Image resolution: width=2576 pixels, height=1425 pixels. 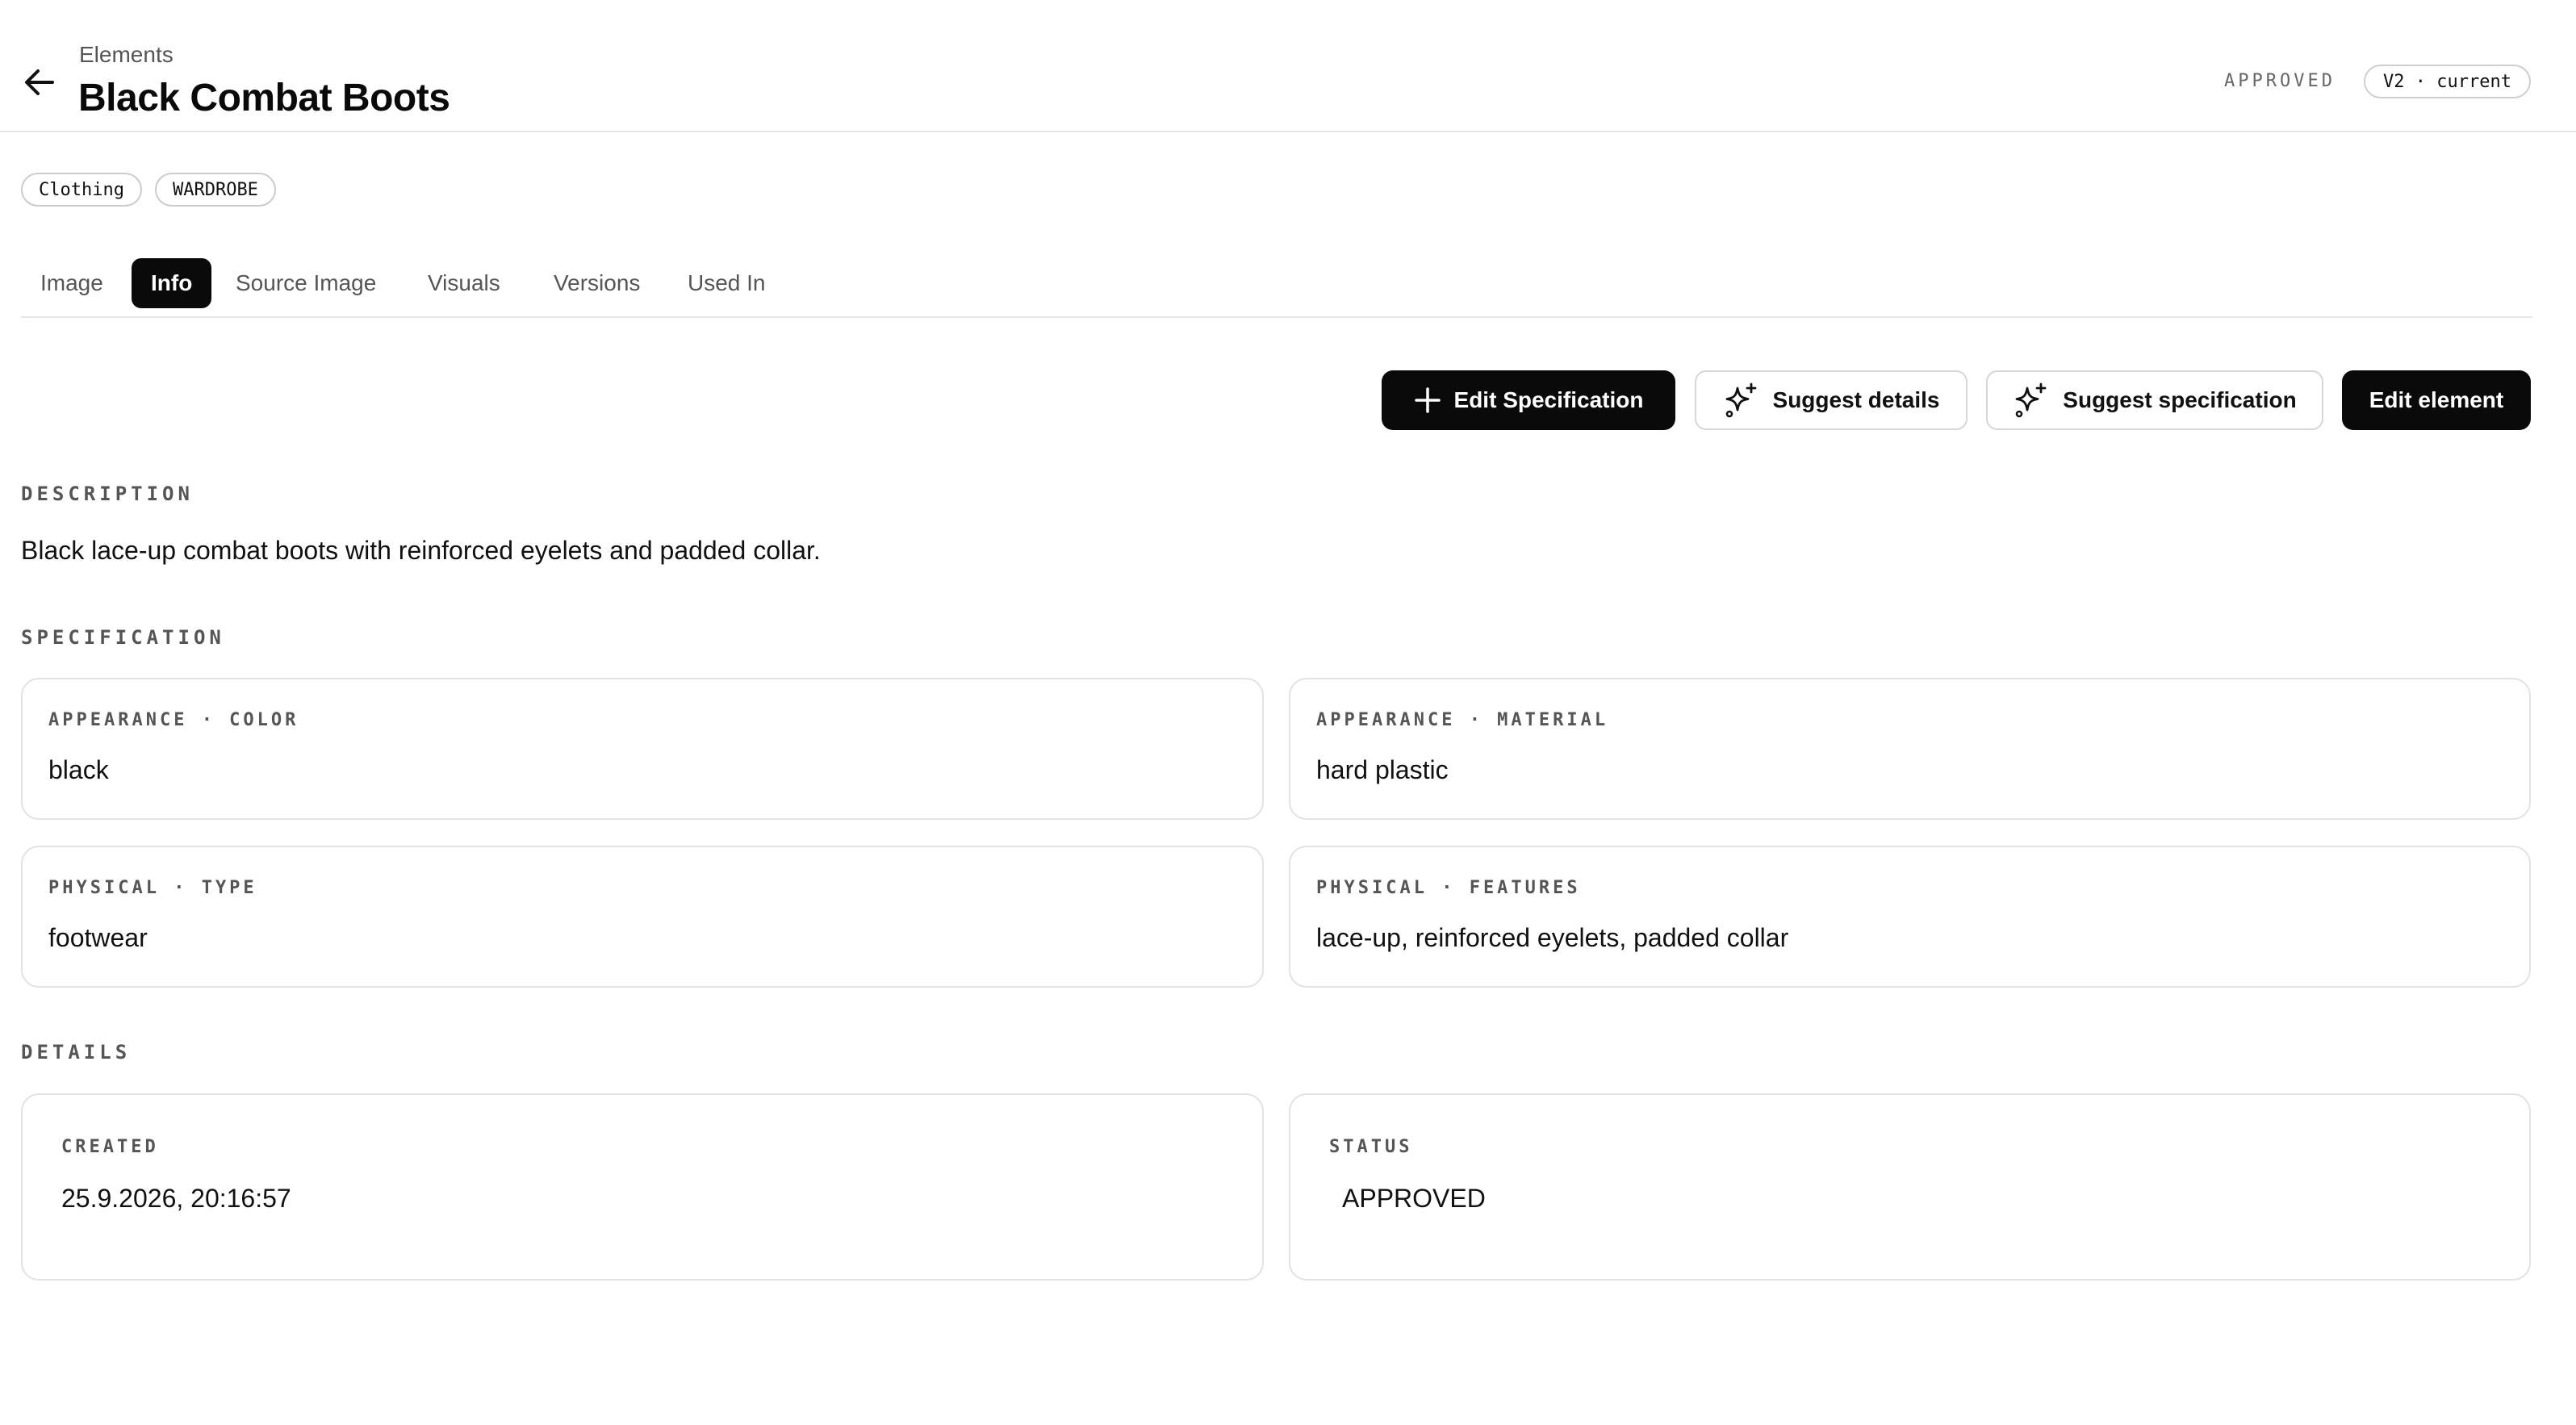 What do you see at coordinates (152, 888) in the screenshot?
I see `spec-label: PHYSICAL · TYPE` at bounding box center [152, 888].